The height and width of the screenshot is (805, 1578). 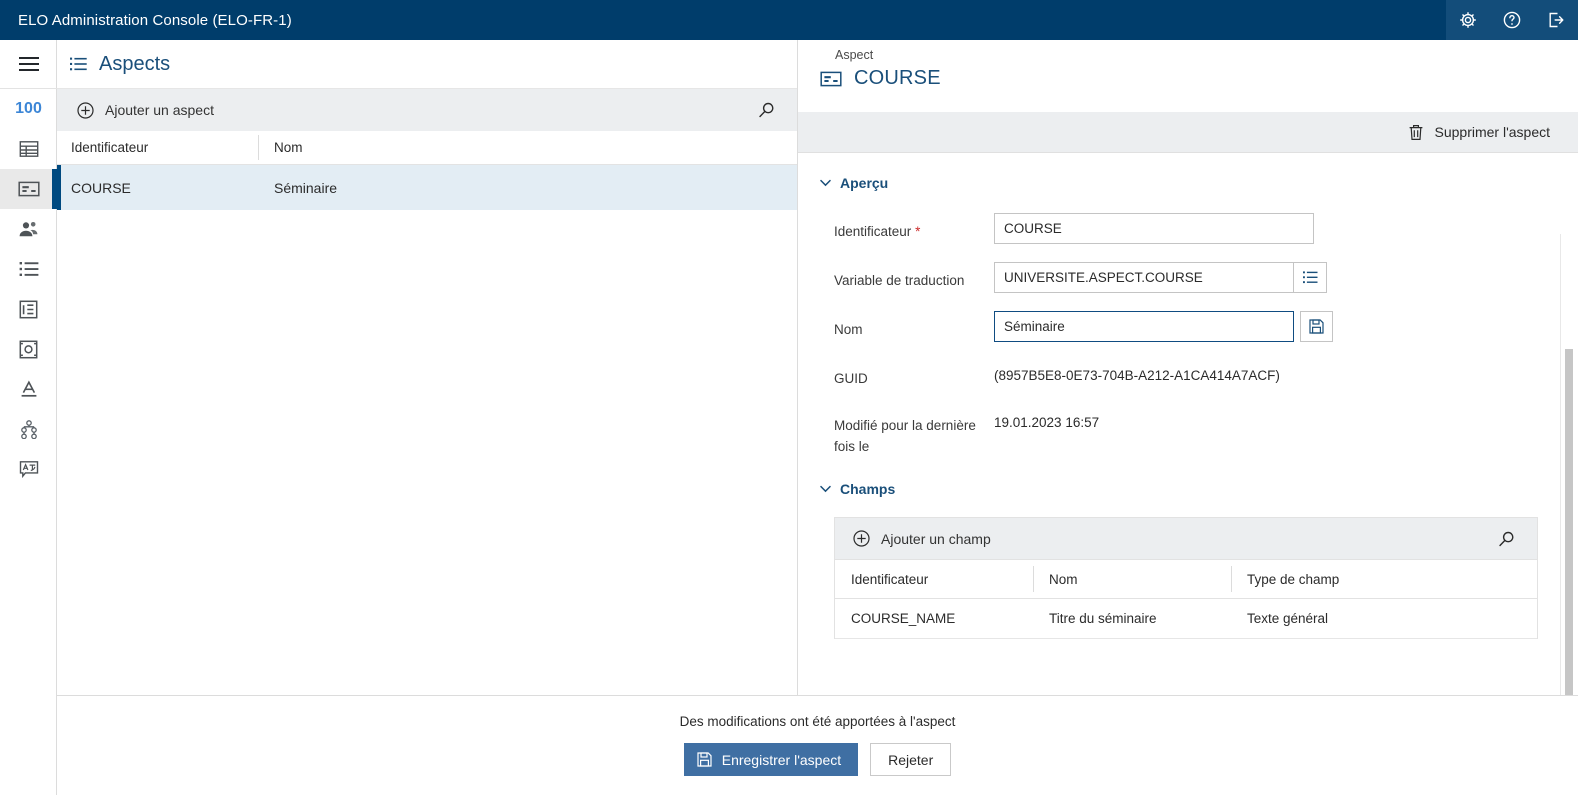 I want to click on champ-nom: Titre du séminaire, so click(x=1103, y=618).